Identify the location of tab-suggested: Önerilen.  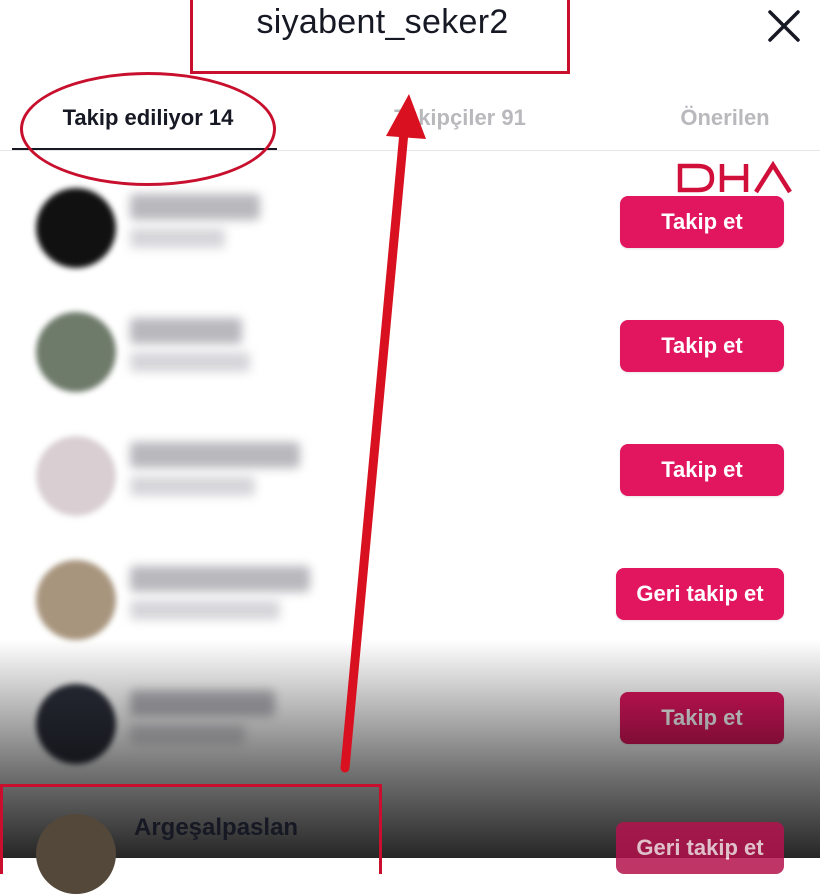
(725, 118).